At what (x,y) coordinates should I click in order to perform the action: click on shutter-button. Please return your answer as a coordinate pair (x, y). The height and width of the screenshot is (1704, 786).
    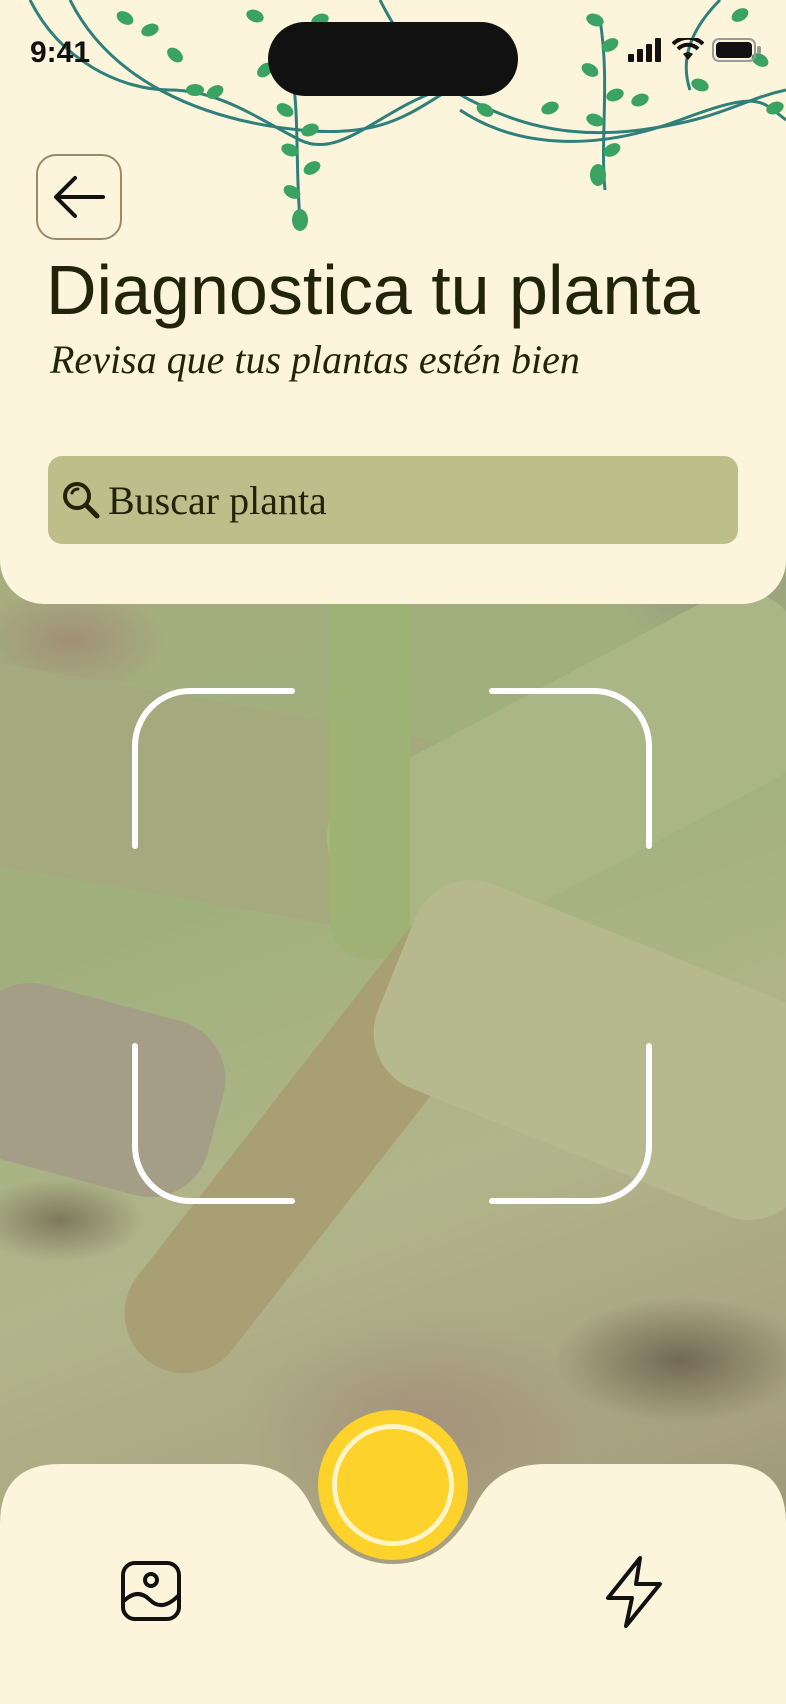
    Looking at the image, I should click on (393, 1485).